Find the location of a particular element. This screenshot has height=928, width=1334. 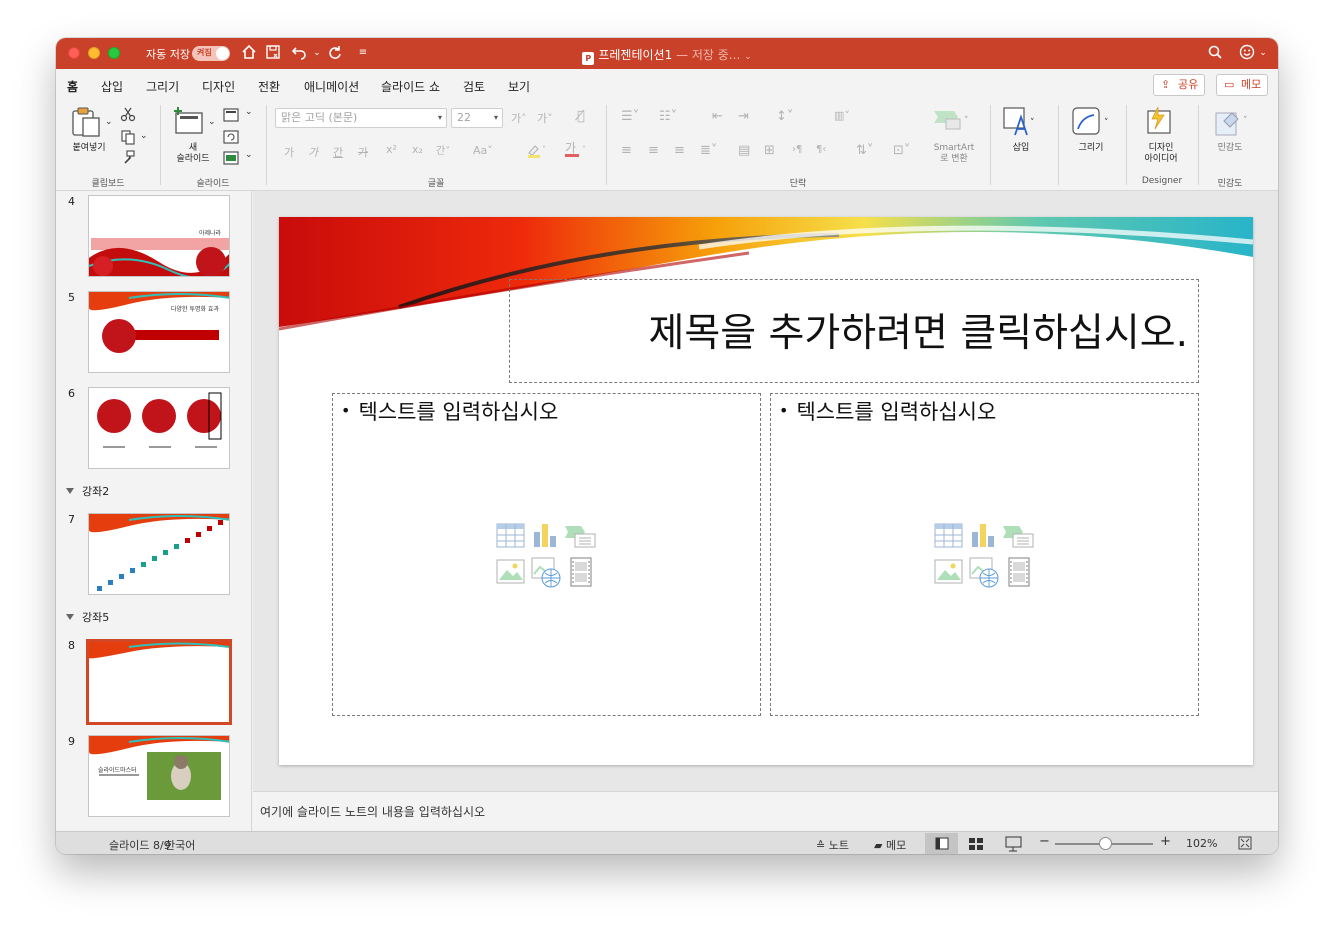

cut-icon is located at coordinates (128, 116).